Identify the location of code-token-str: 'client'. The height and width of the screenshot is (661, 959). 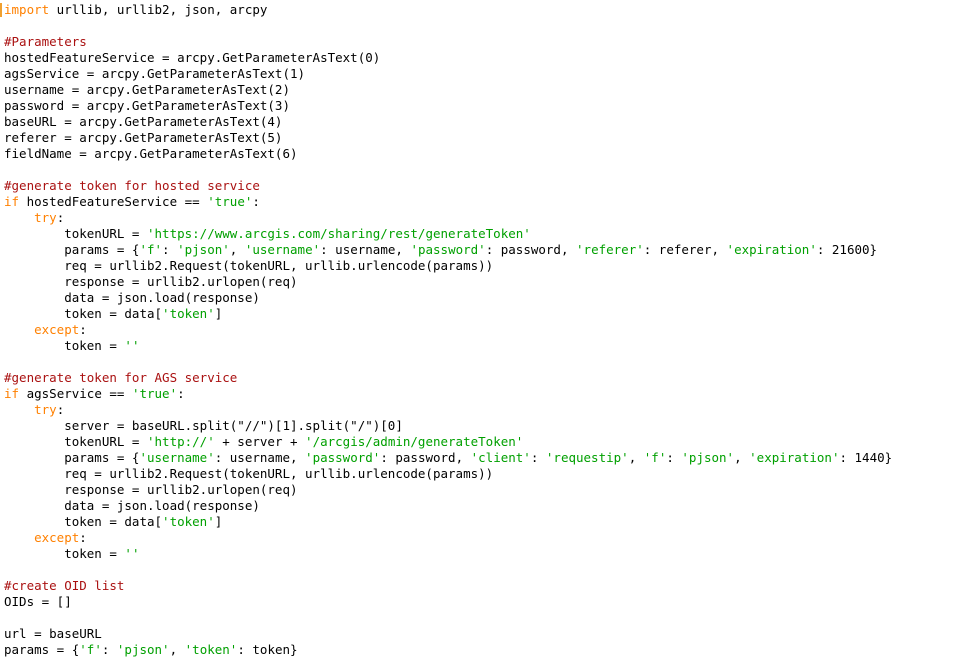
(500, 457).